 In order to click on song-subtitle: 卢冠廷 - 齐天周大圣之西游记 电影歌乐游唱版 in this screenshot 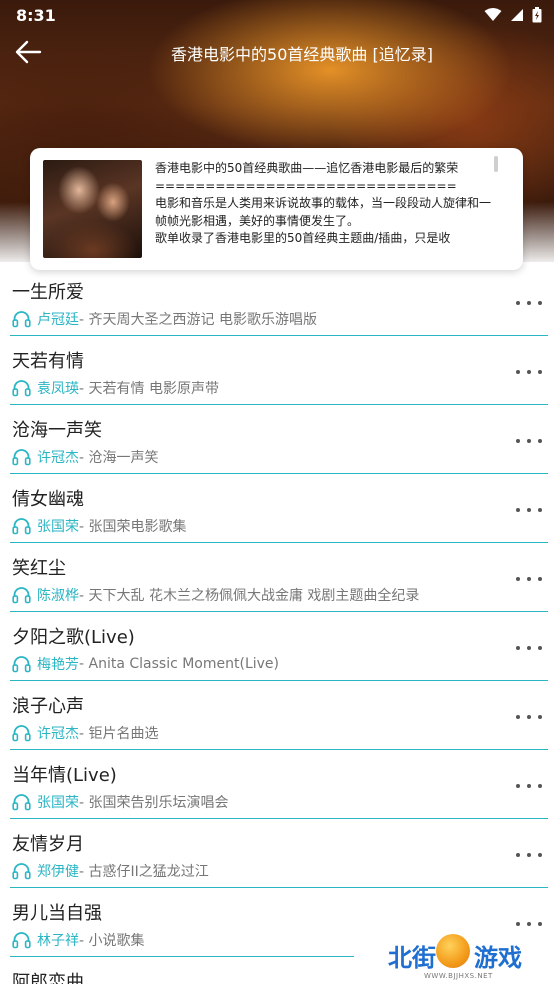, I will do `click(164, 319)`.